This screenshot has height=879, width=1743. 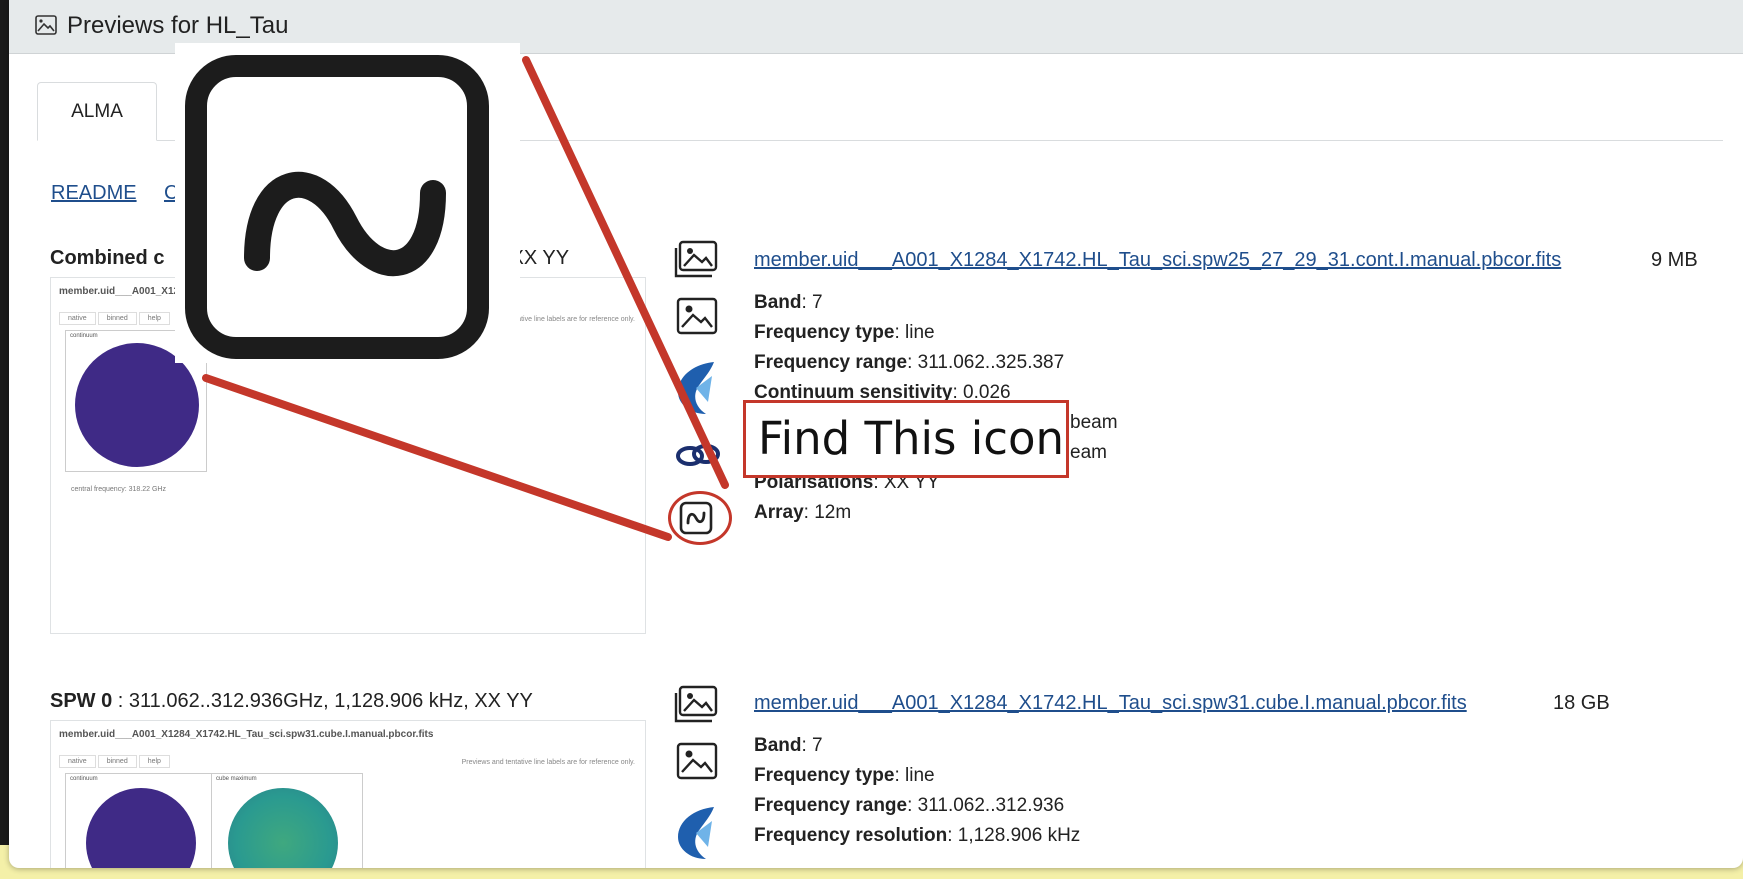 What do you see at coordinates (700, 518) in the screenshot?
I see `target-highlight-ring` at bounding box center [700, 518].